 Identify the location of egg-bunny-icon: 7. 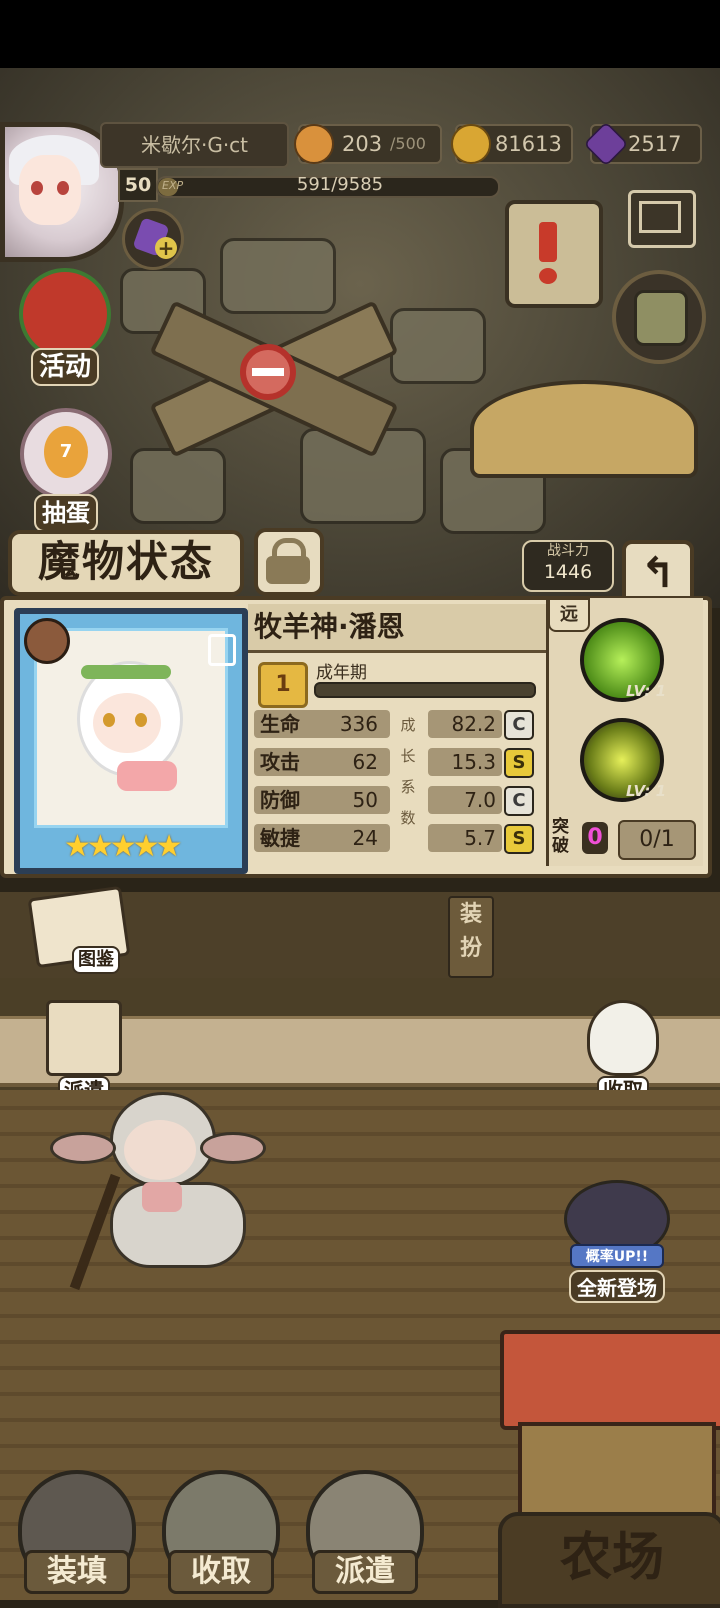
(66, 454).